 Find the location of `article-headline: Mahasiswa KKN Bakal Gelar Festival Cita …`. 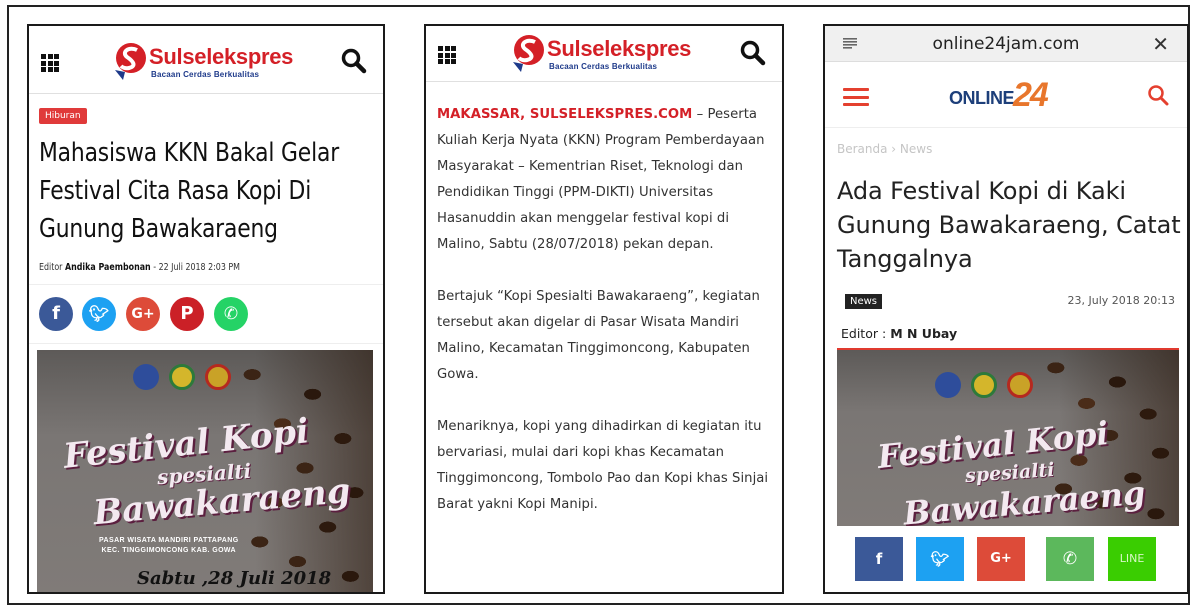

article-headline: Mahasiswa KKN Bakal Gelar Festival Cita … is located at coordinates (189, 191).